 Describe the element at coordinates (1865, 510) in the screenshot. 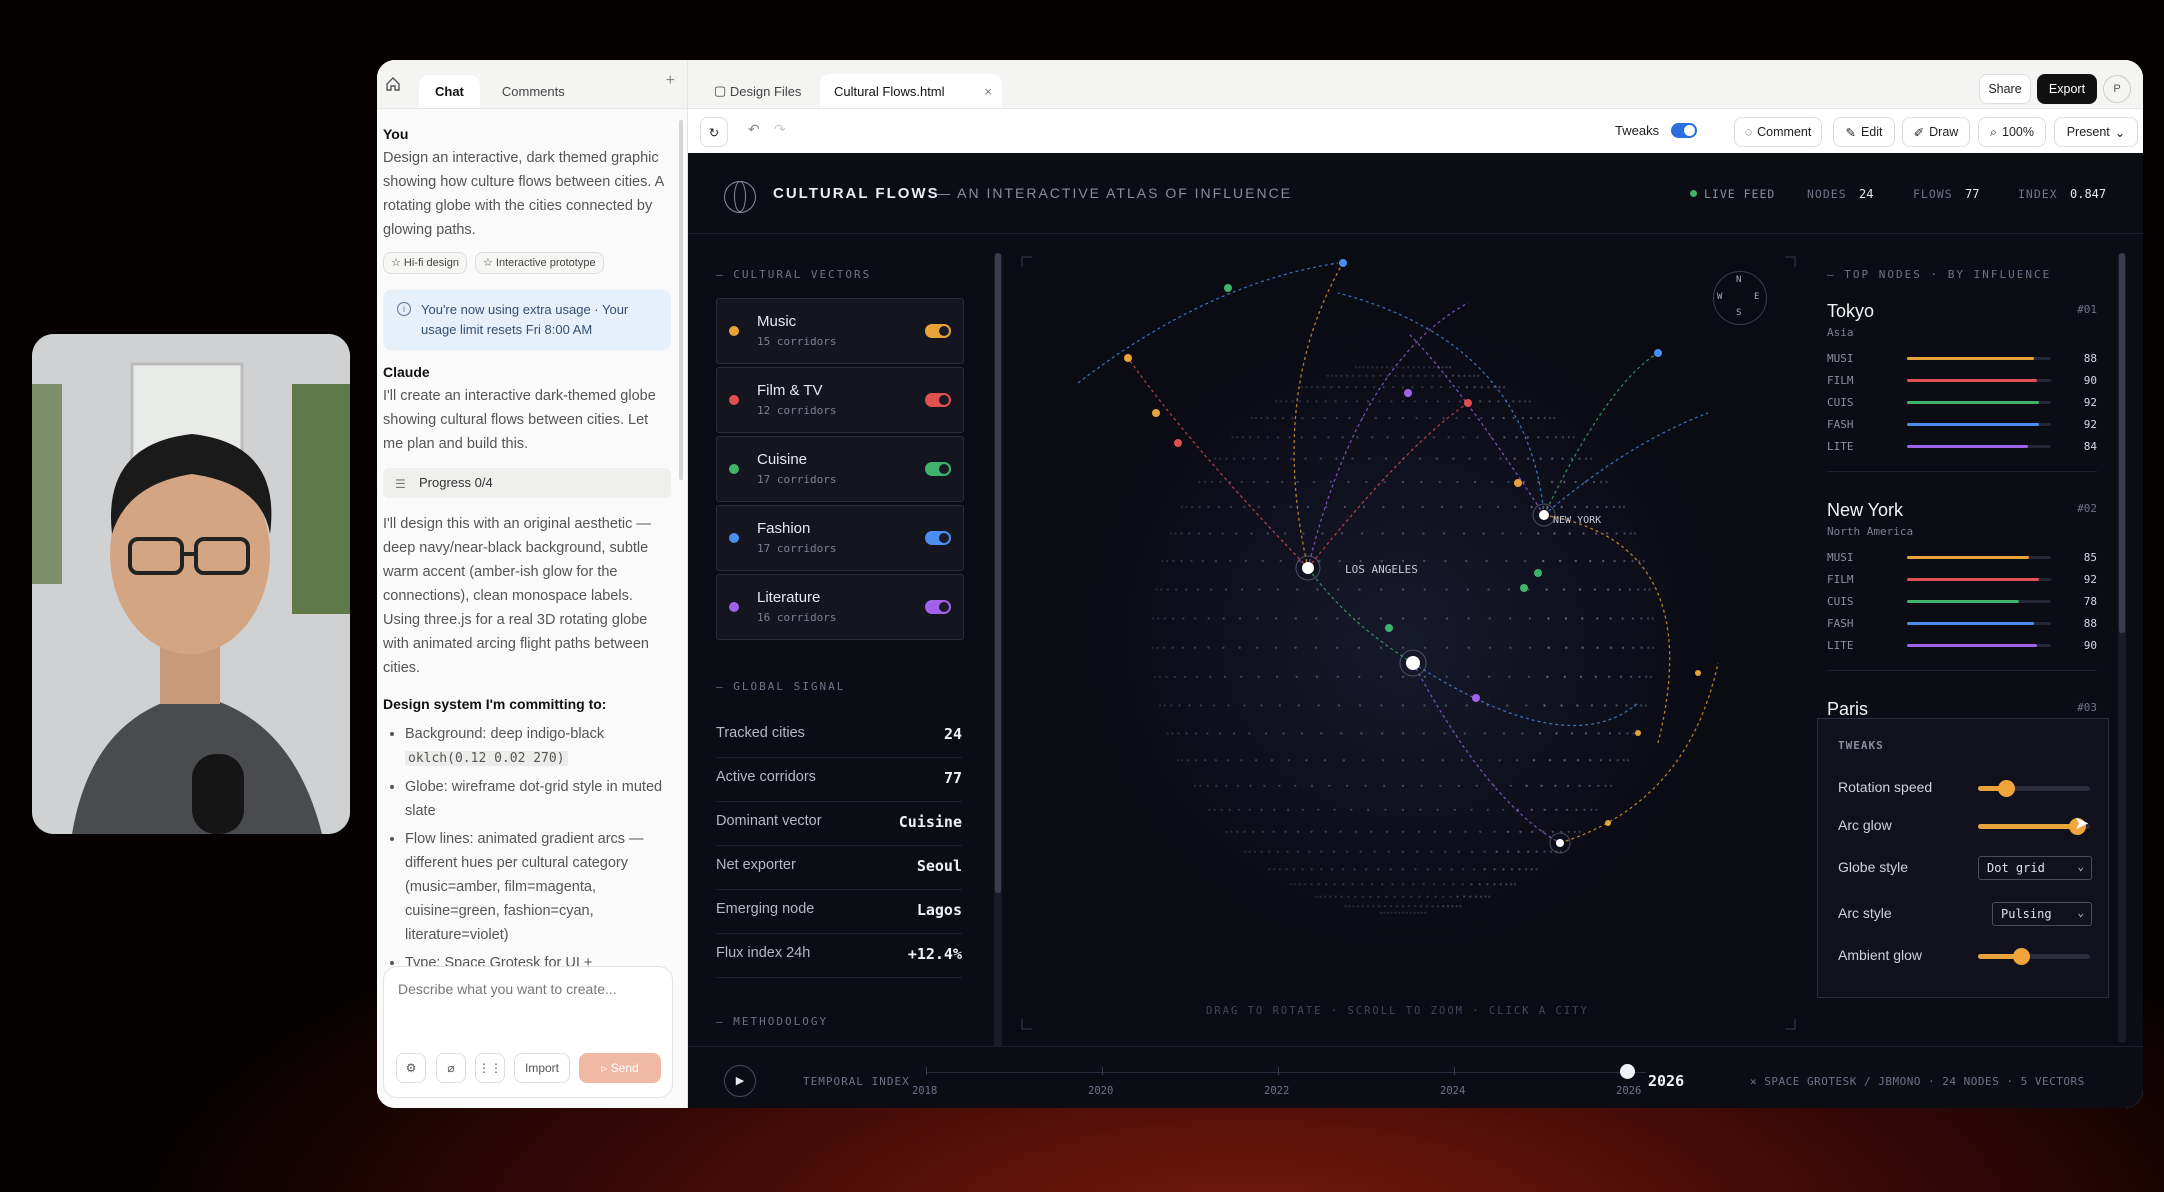

I see `city-name: New York` at that location.